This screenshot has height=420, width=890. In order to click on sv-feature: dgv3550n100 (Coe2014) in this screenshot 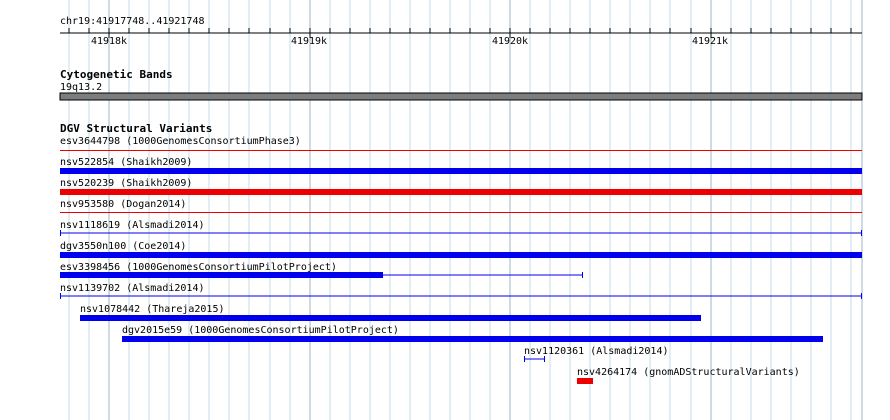, I will do `click(461, 249)`.